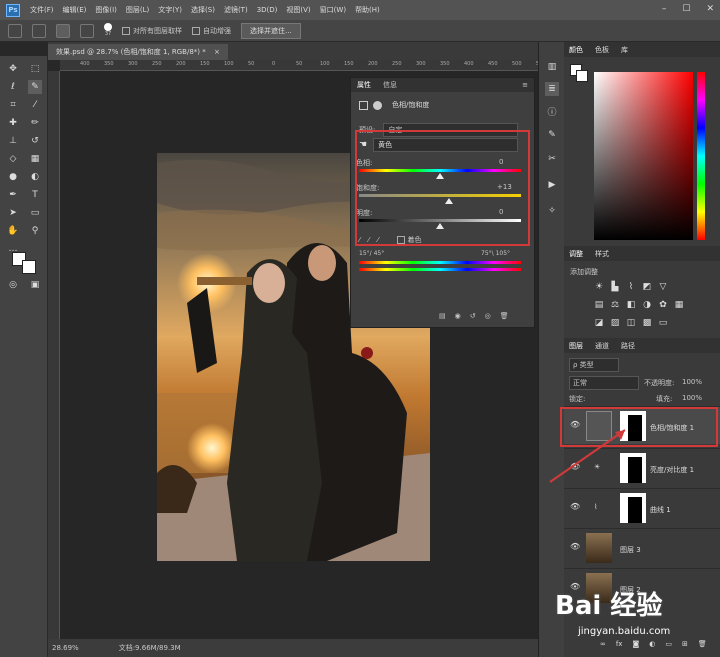  Describe the element at coordinates (594, 365) in the screenshot. I see `layer-filter-select: ρ 类型` at that location.